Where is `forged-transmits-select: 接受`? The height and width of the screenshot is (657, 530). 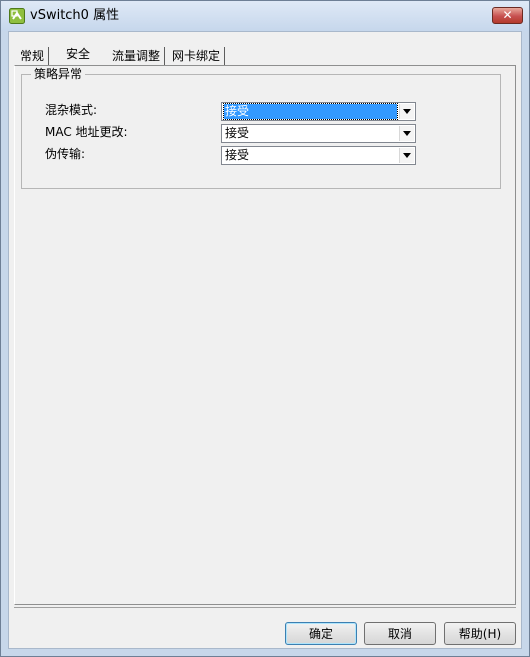 forged-transmits-select: 接受 is located at coordinates (318, 155).